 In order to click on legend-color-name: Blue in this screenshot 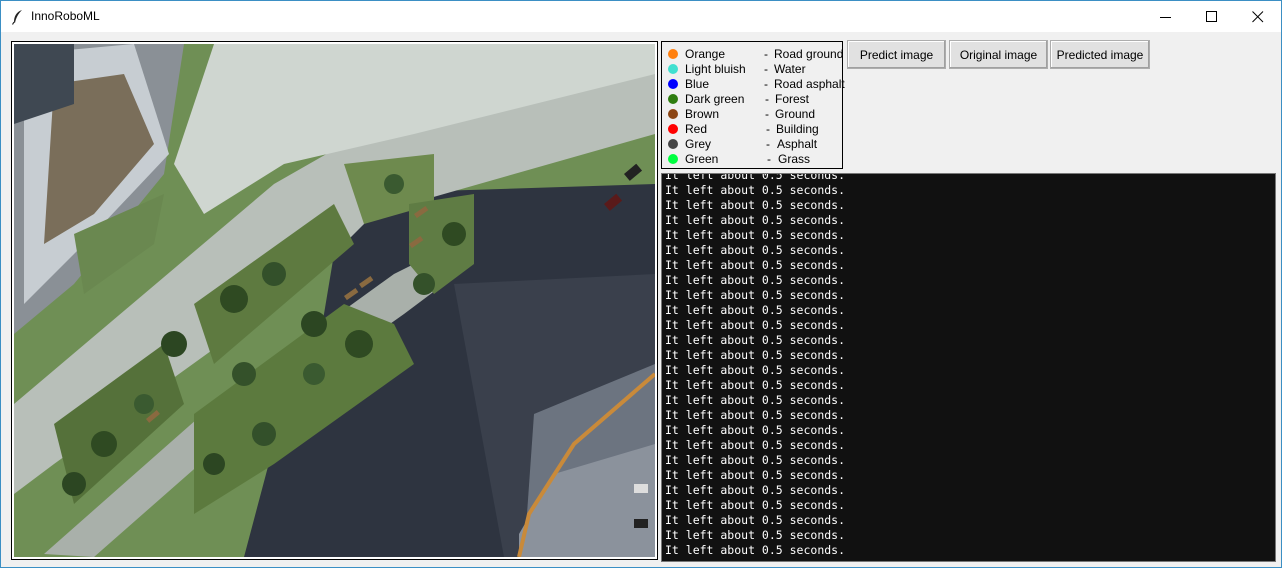, I will do `click(697, 84)`.